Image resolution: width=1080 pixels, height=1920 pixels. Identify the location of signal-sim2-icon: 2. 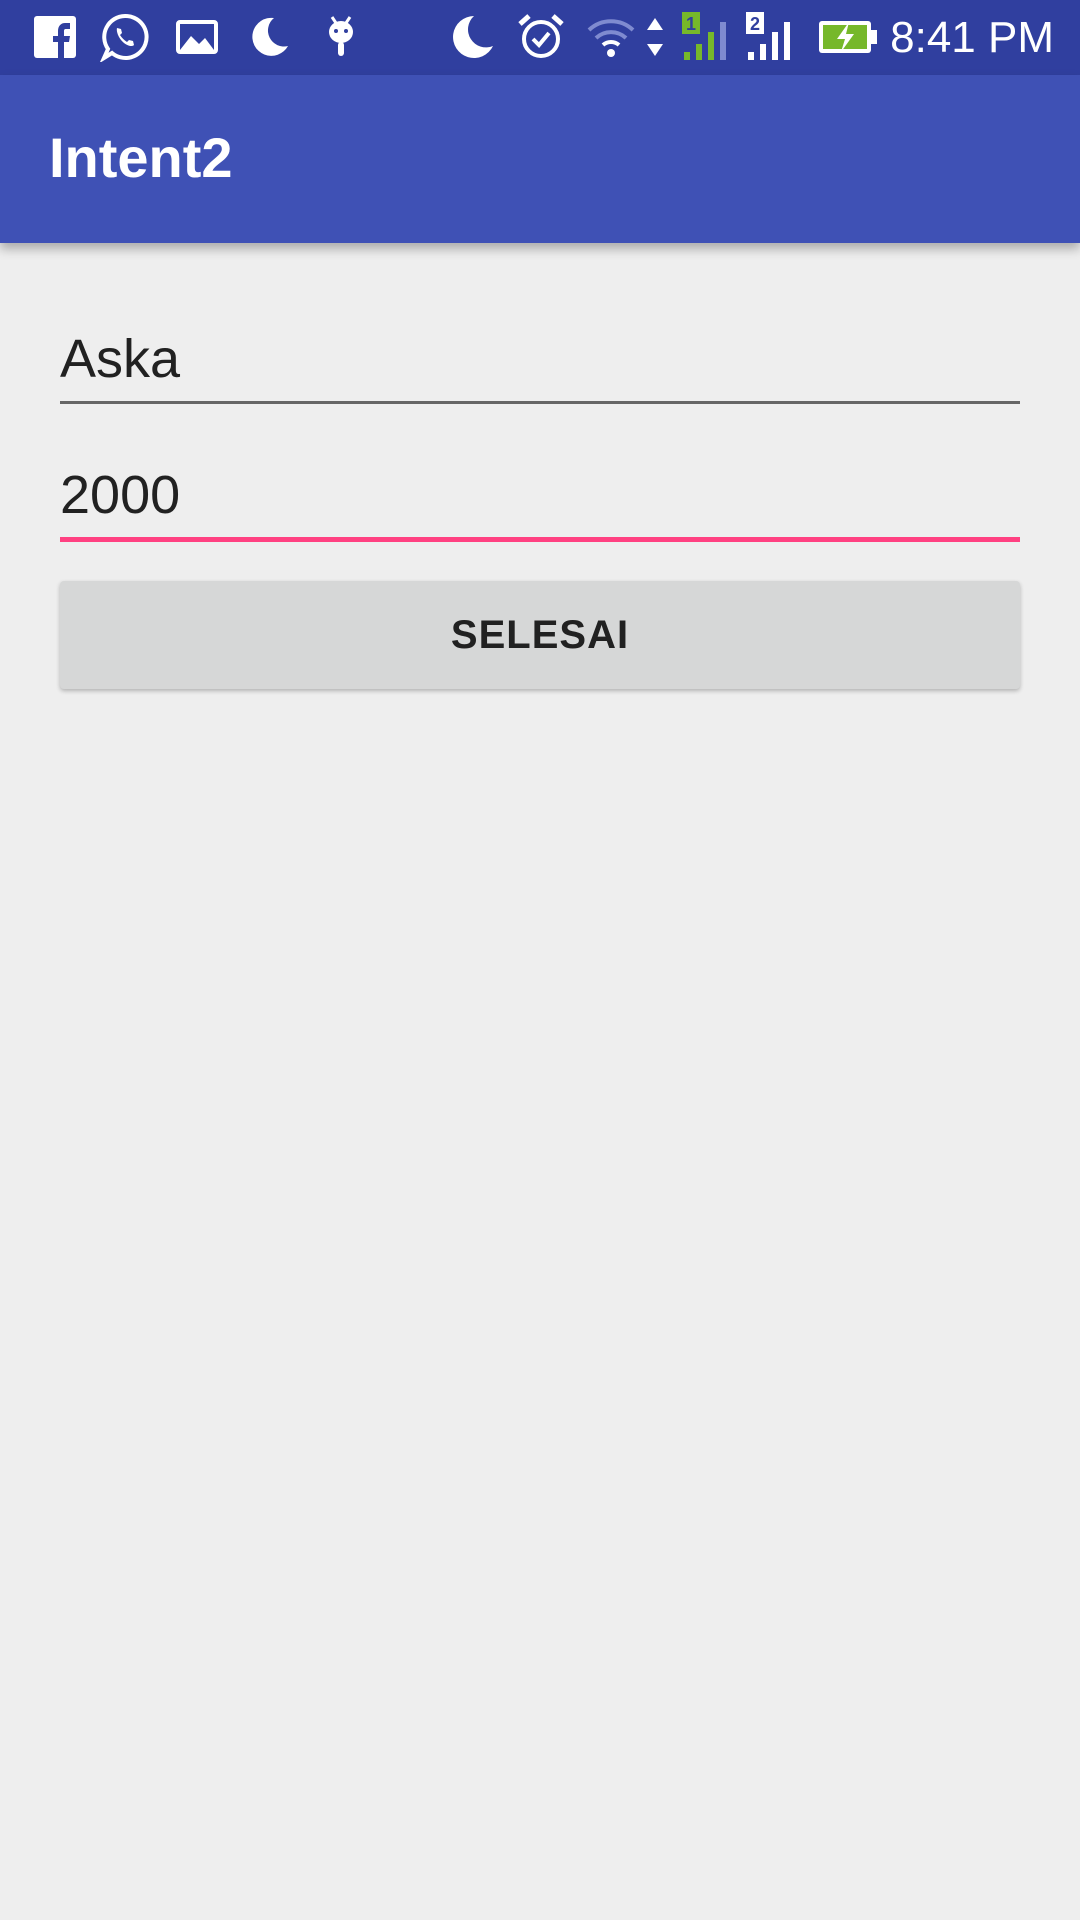
(769, 37).